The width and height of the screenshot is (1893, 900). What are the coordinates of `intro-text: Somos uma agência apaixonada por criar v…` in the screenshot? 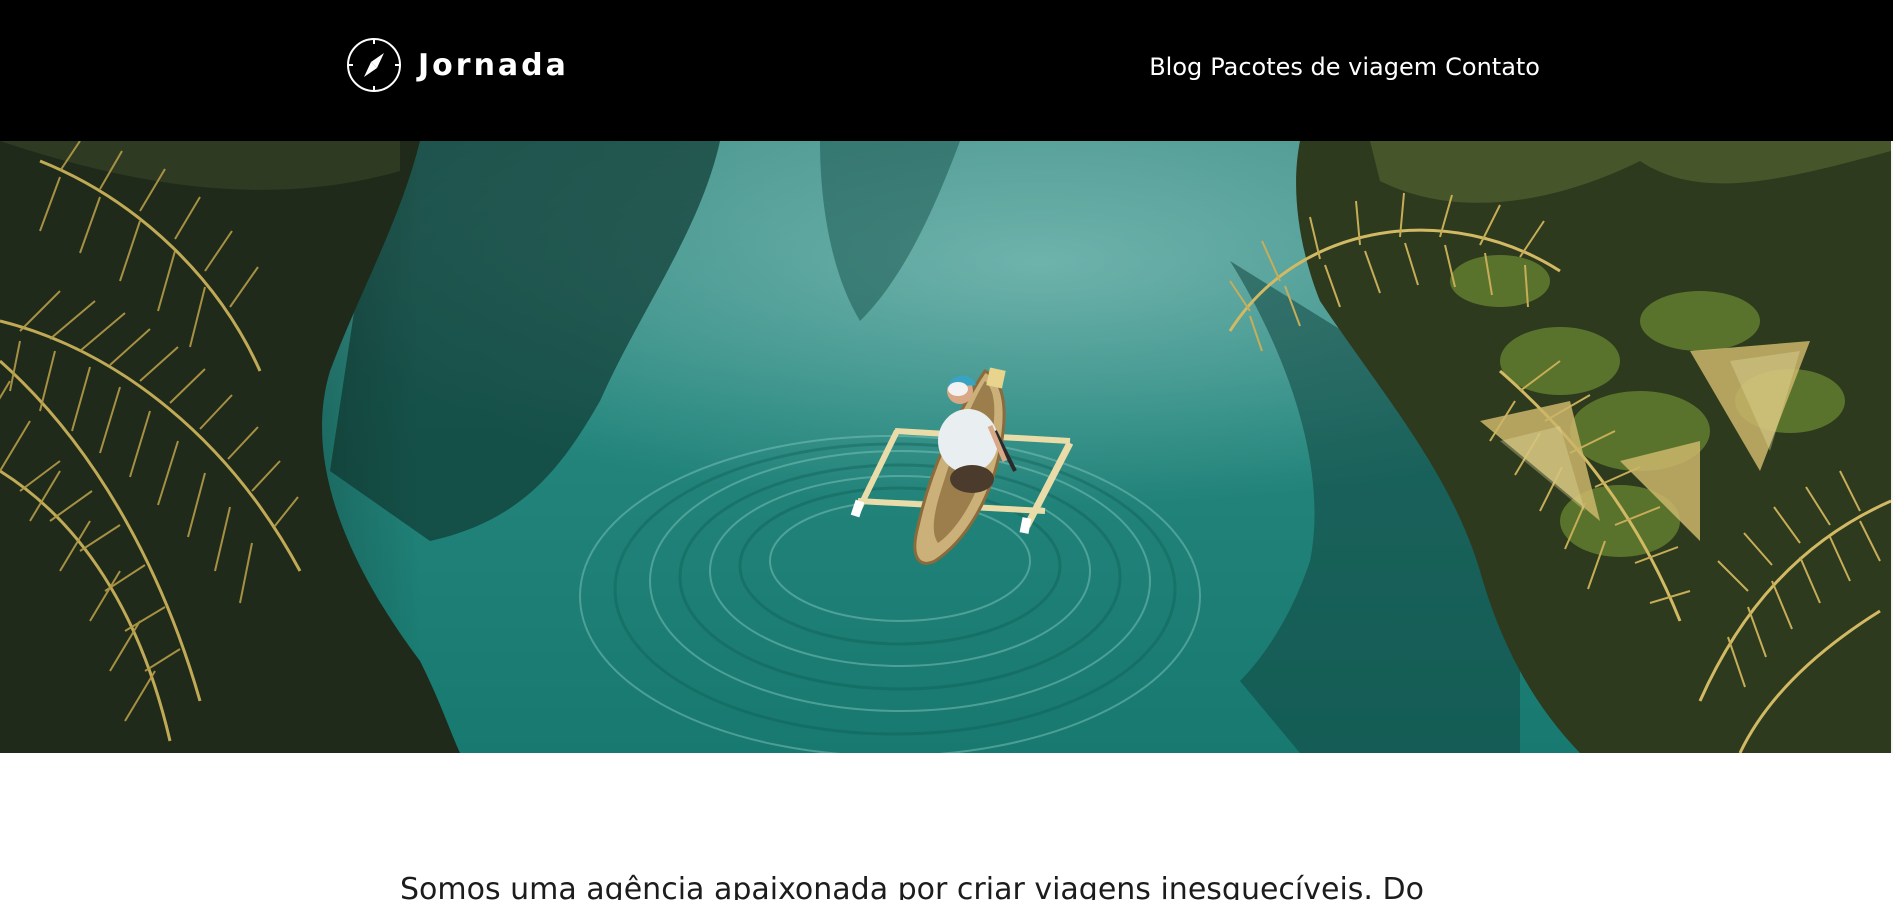 It's located at (912, 886).